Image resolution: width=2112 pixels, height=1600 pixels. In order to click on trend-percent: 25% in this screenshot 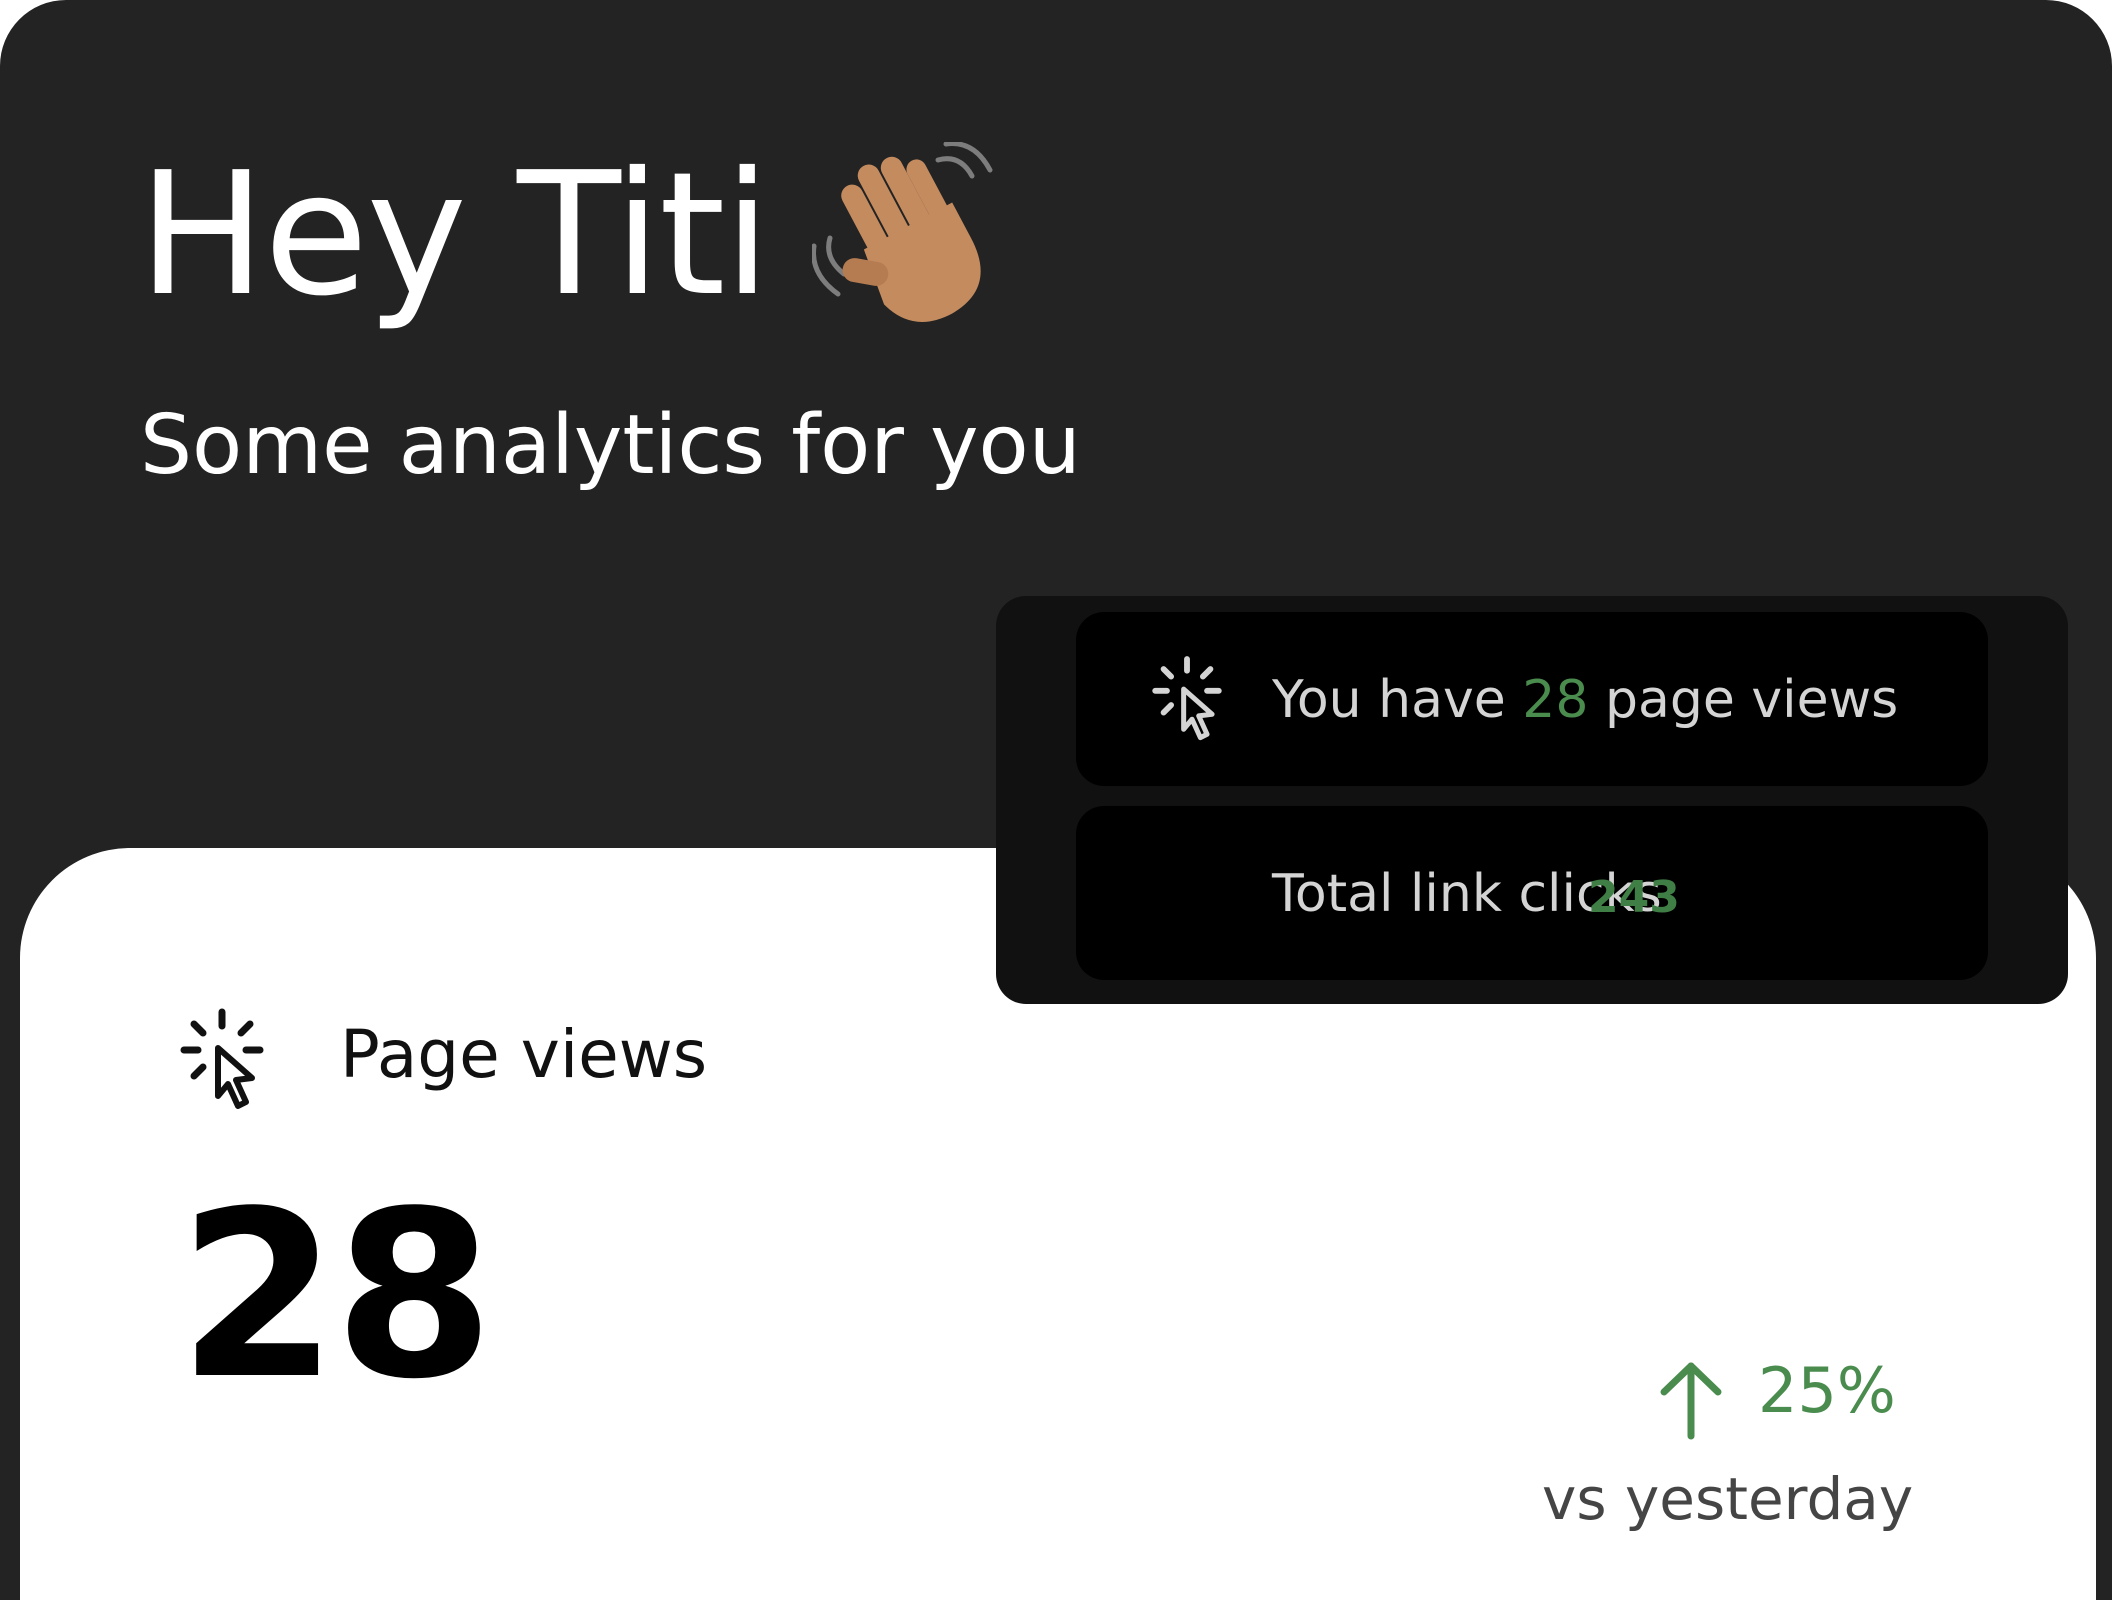, I will do `click(1827, 1390)`.